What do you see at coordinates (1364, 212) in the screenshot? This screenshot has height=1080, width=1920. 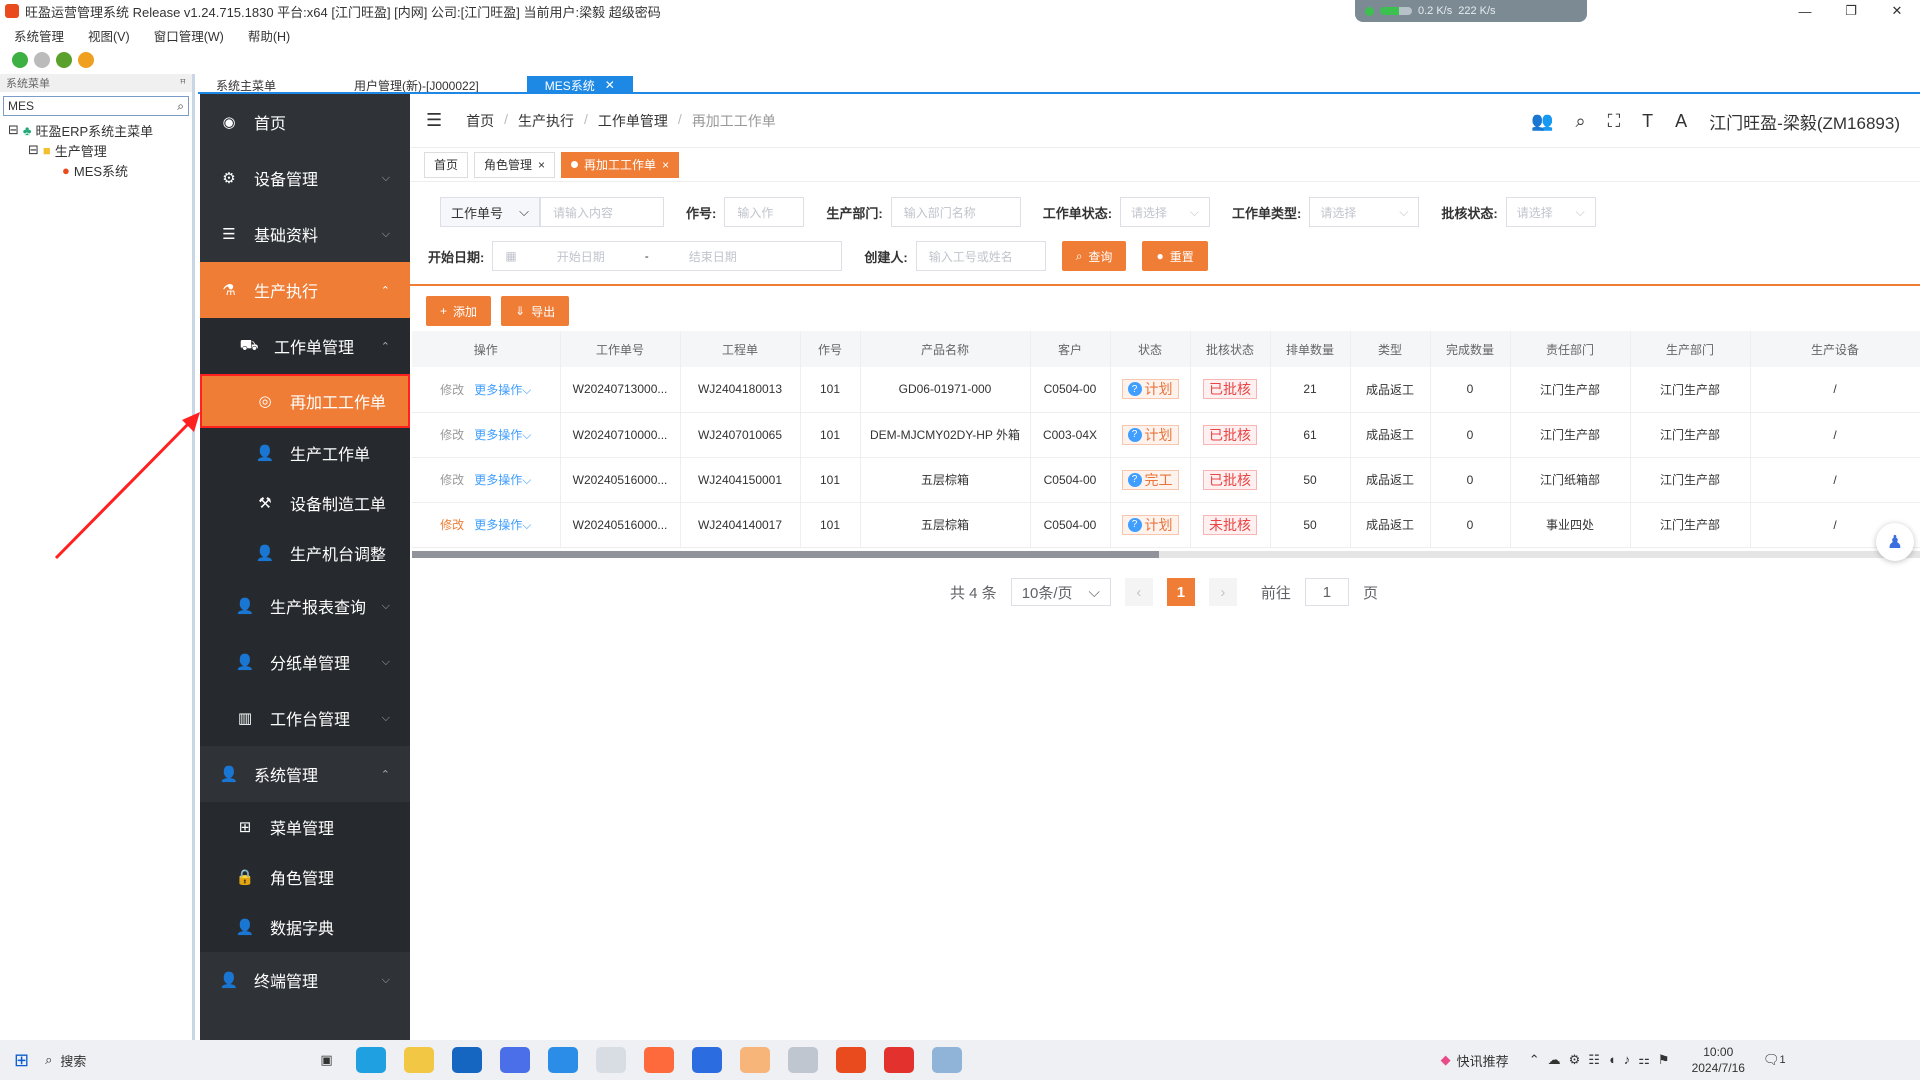 I see `type-select: 请选择 ⌵` at bounding box center [1364, 212].